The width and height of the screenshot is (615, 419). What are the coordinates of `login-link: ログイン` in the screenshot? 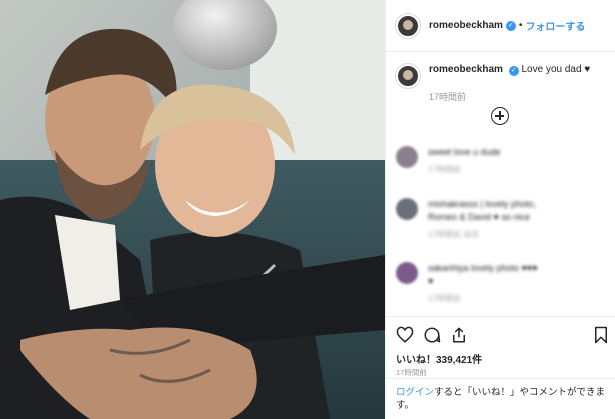 It's located at (415, 392).